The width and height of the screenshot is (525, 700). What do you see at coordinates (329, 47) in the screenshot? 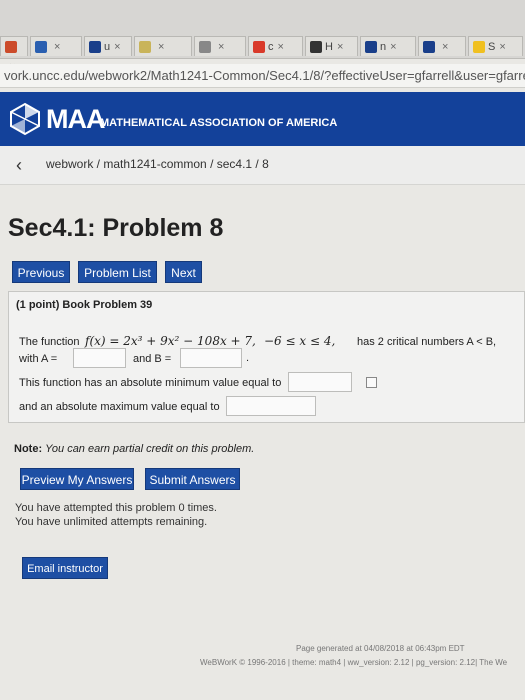
I see `tab-label: H` at bounding box center [329, 47].